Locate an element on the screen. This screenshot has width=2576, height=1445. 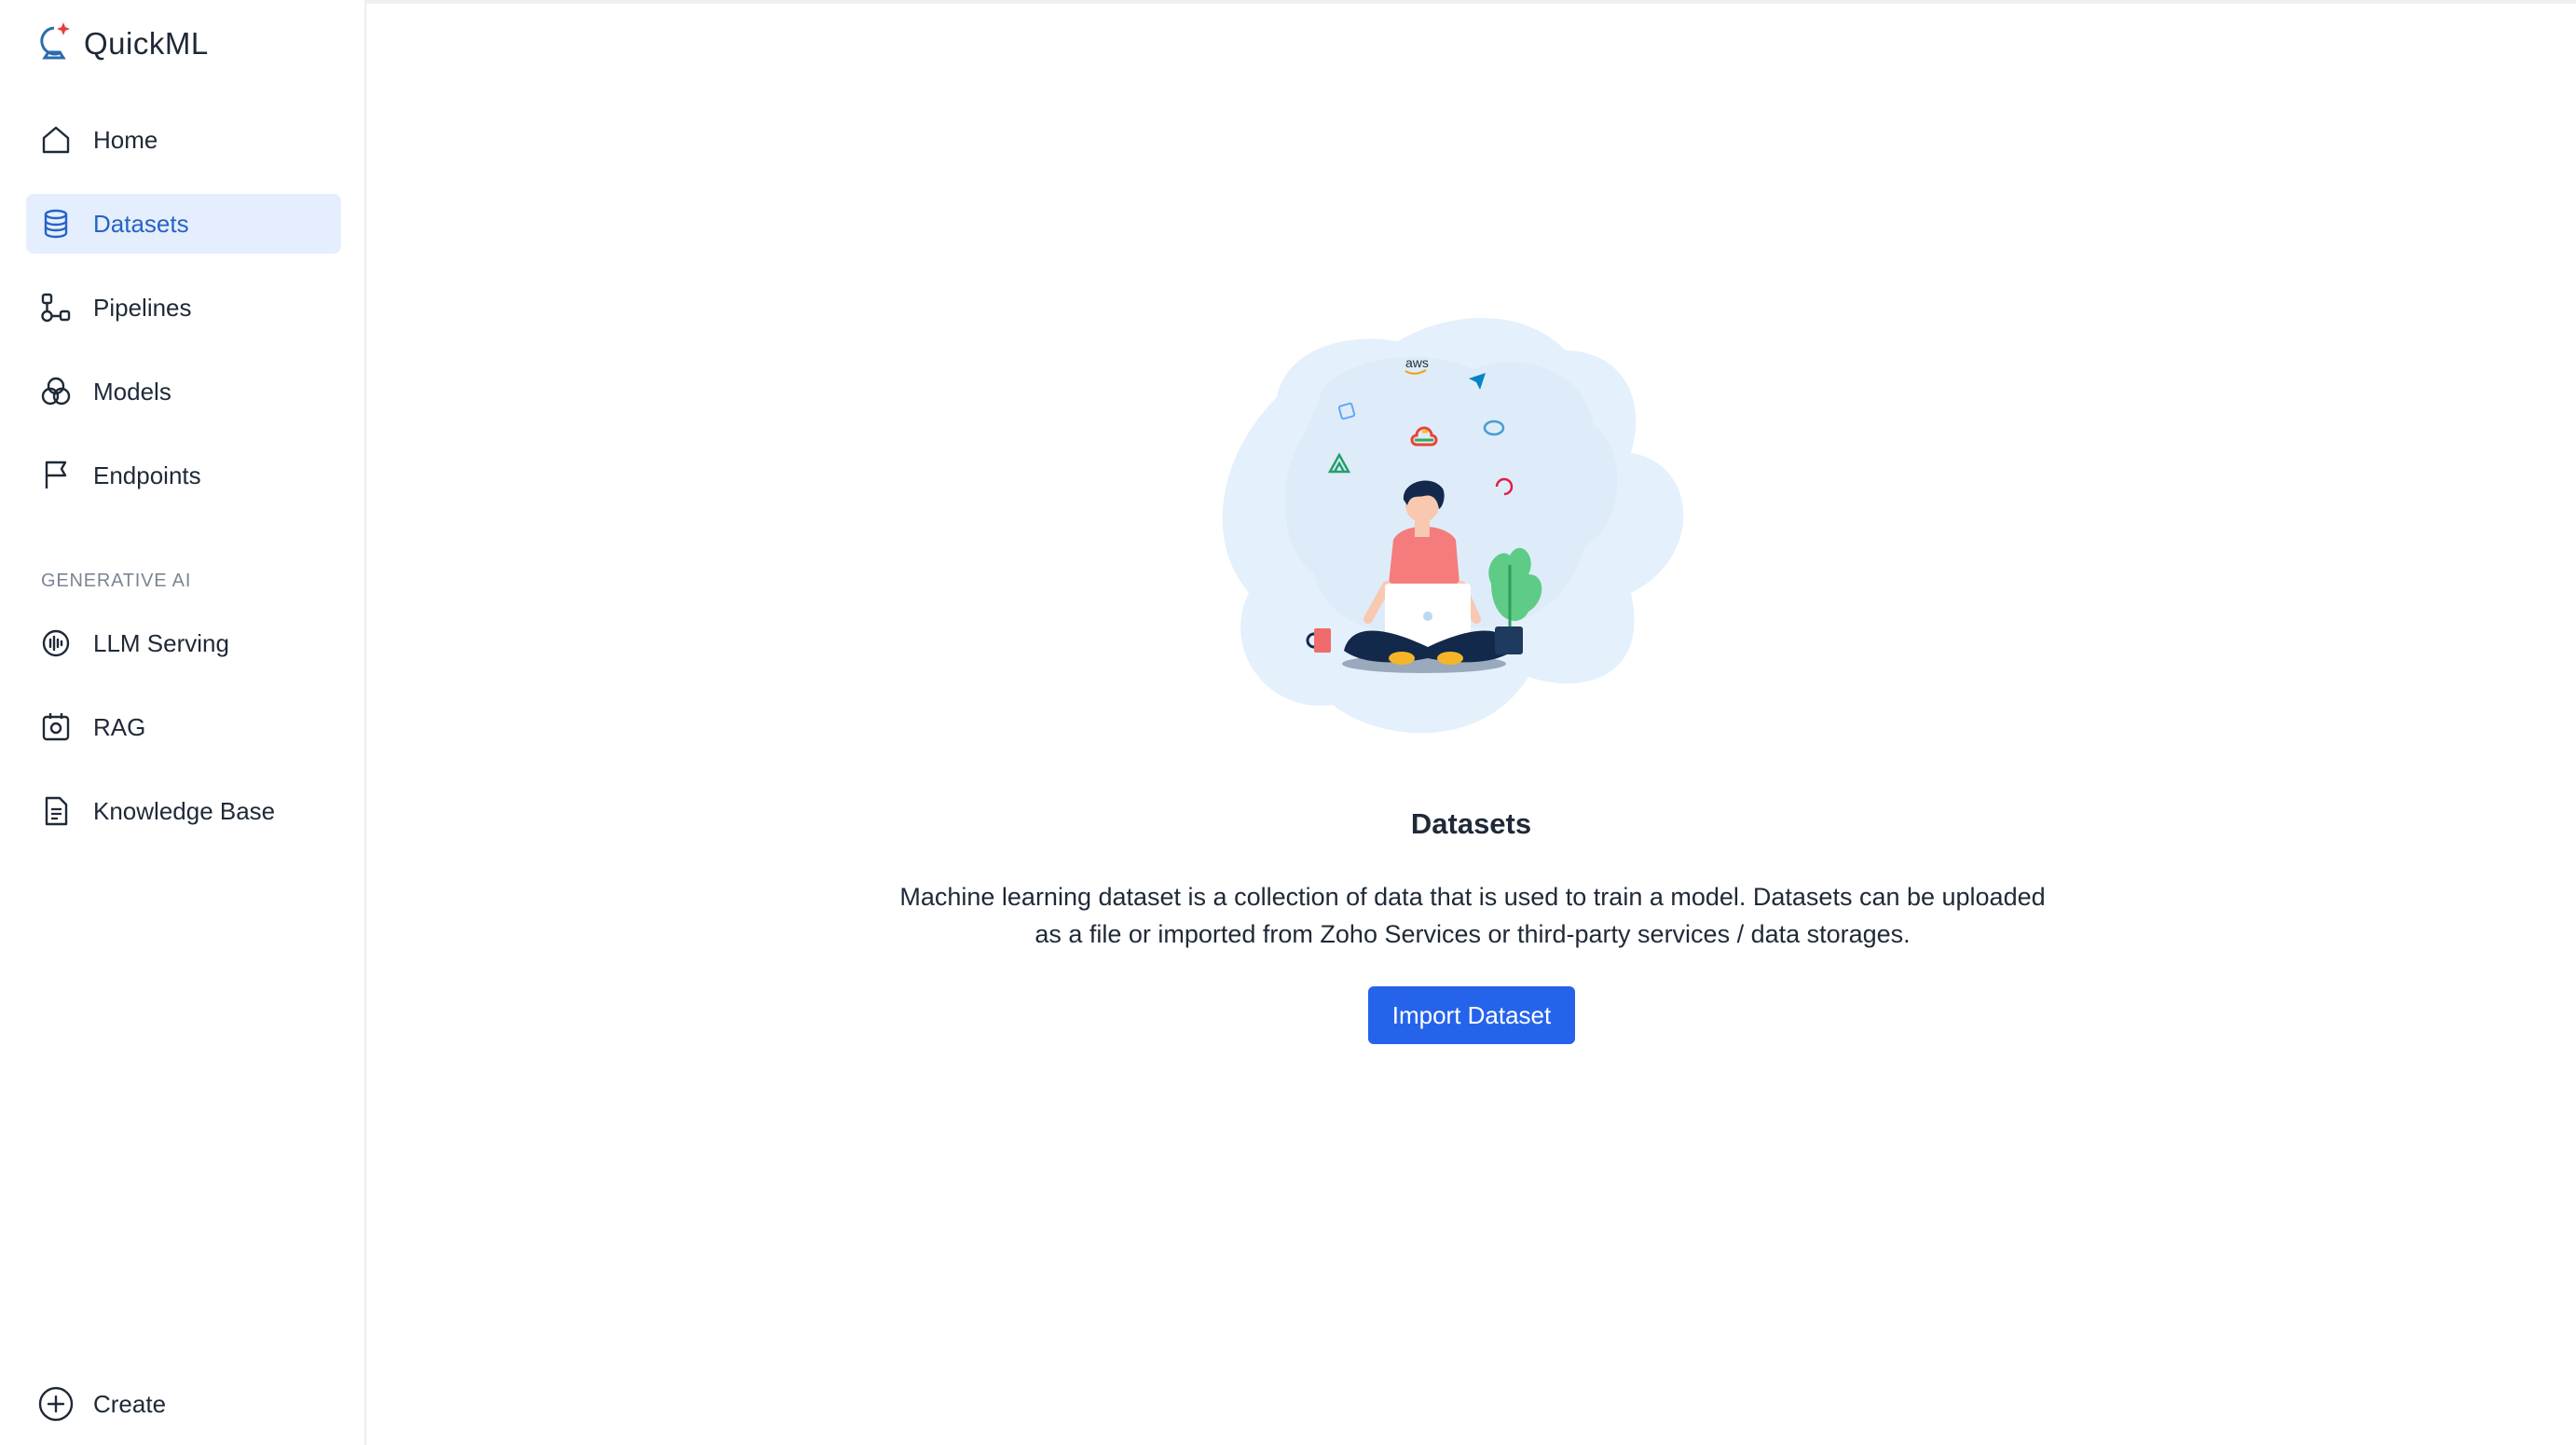
sidebar-item-datasets: Datasets is located at coordinates (183, 224).